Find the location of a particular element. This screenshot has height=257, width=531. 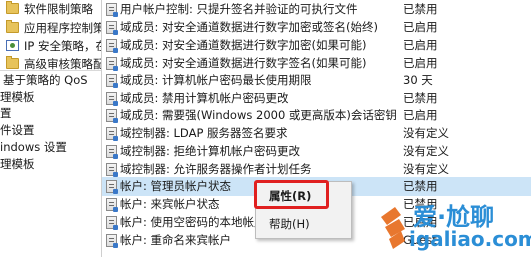

tree-item-software-settings: 件设置 is located at coordinates (50, 130).